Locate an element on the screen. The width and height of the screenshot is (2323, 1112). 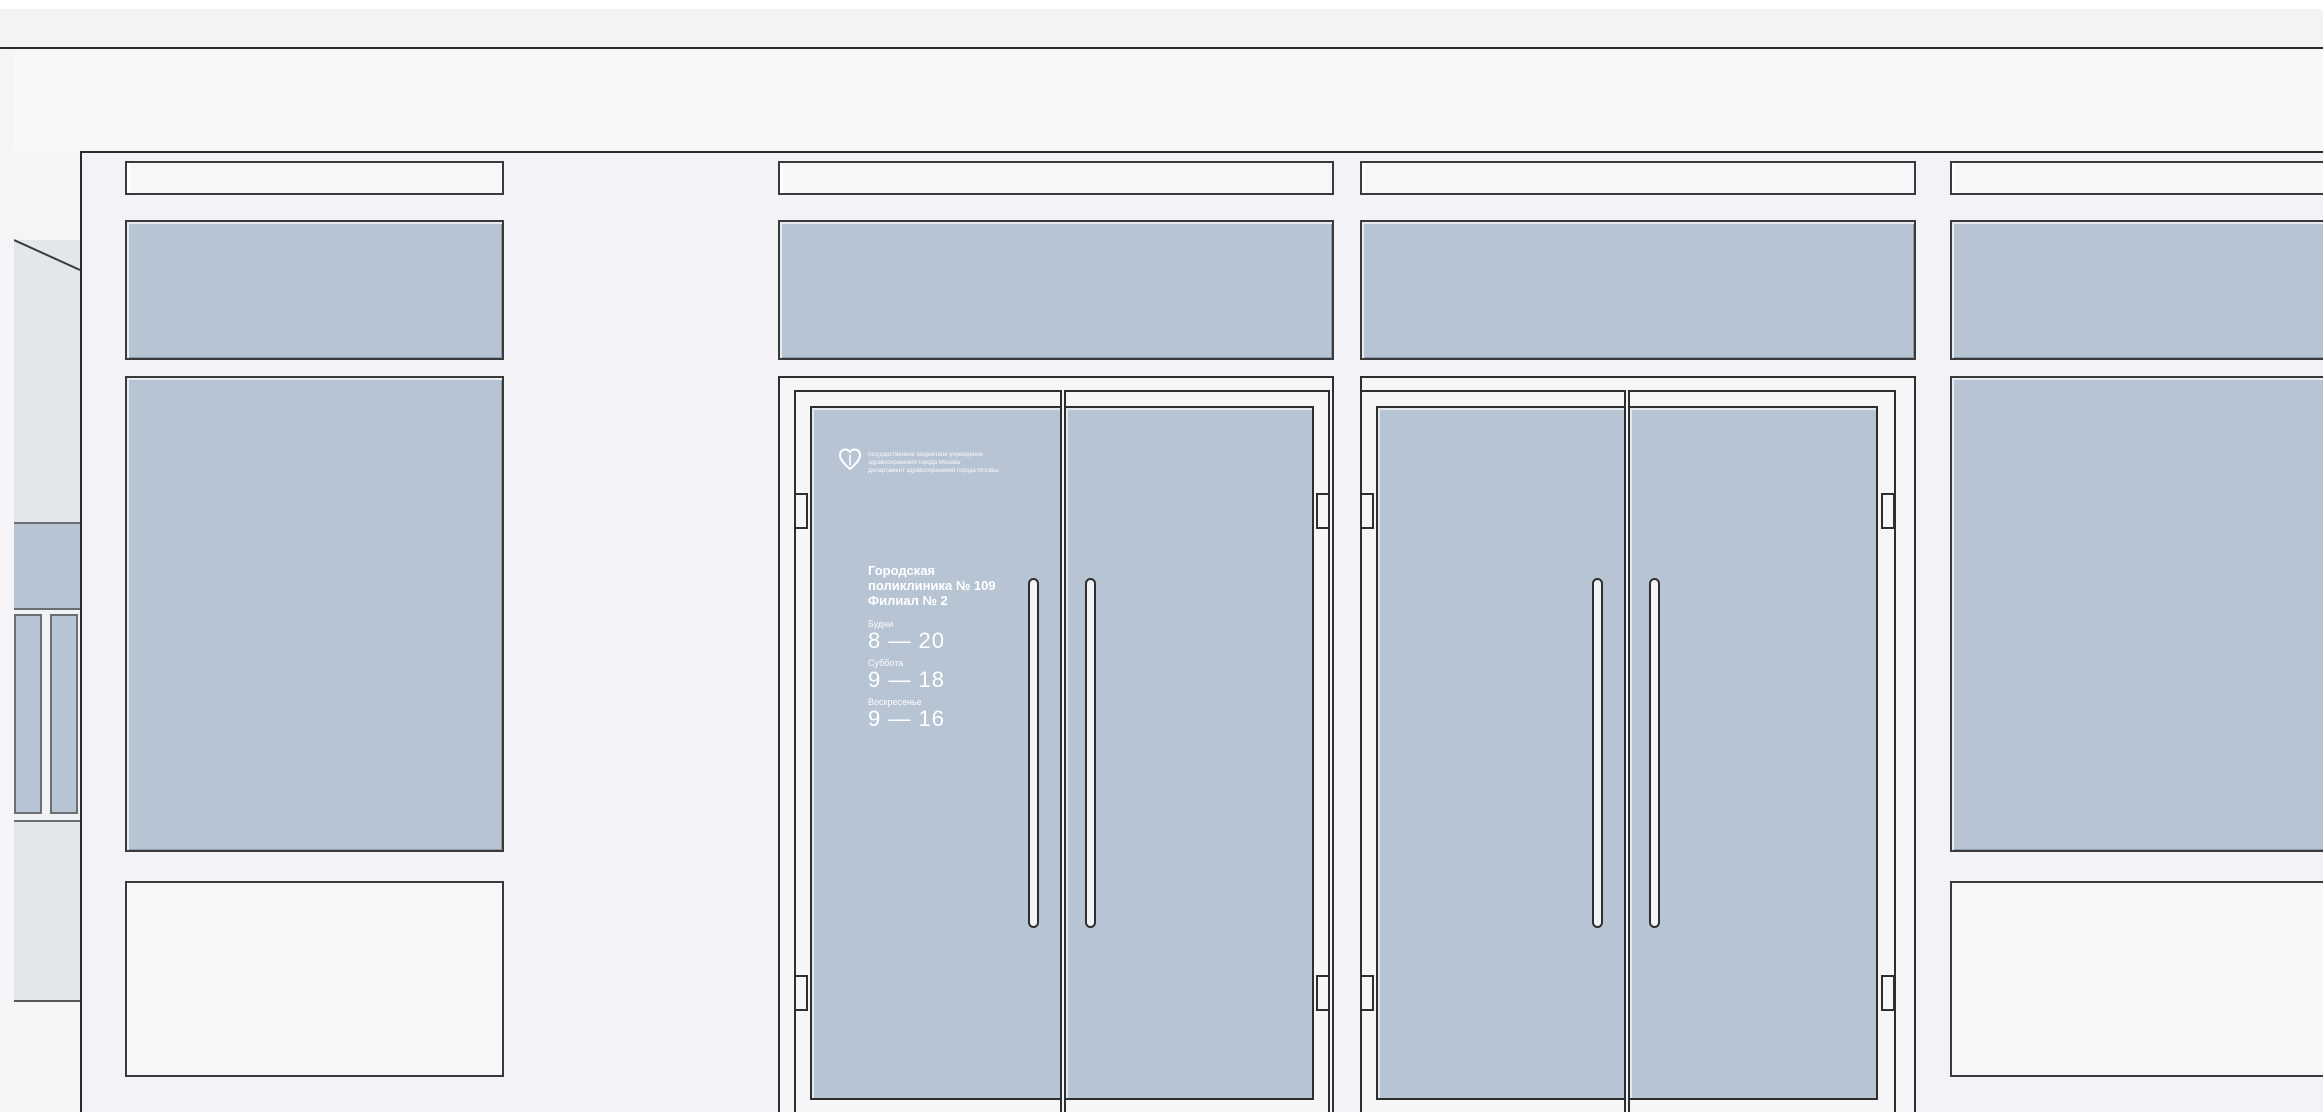
logo-line: государственное бюджетное учреждение is located at coordinates (925, 455).